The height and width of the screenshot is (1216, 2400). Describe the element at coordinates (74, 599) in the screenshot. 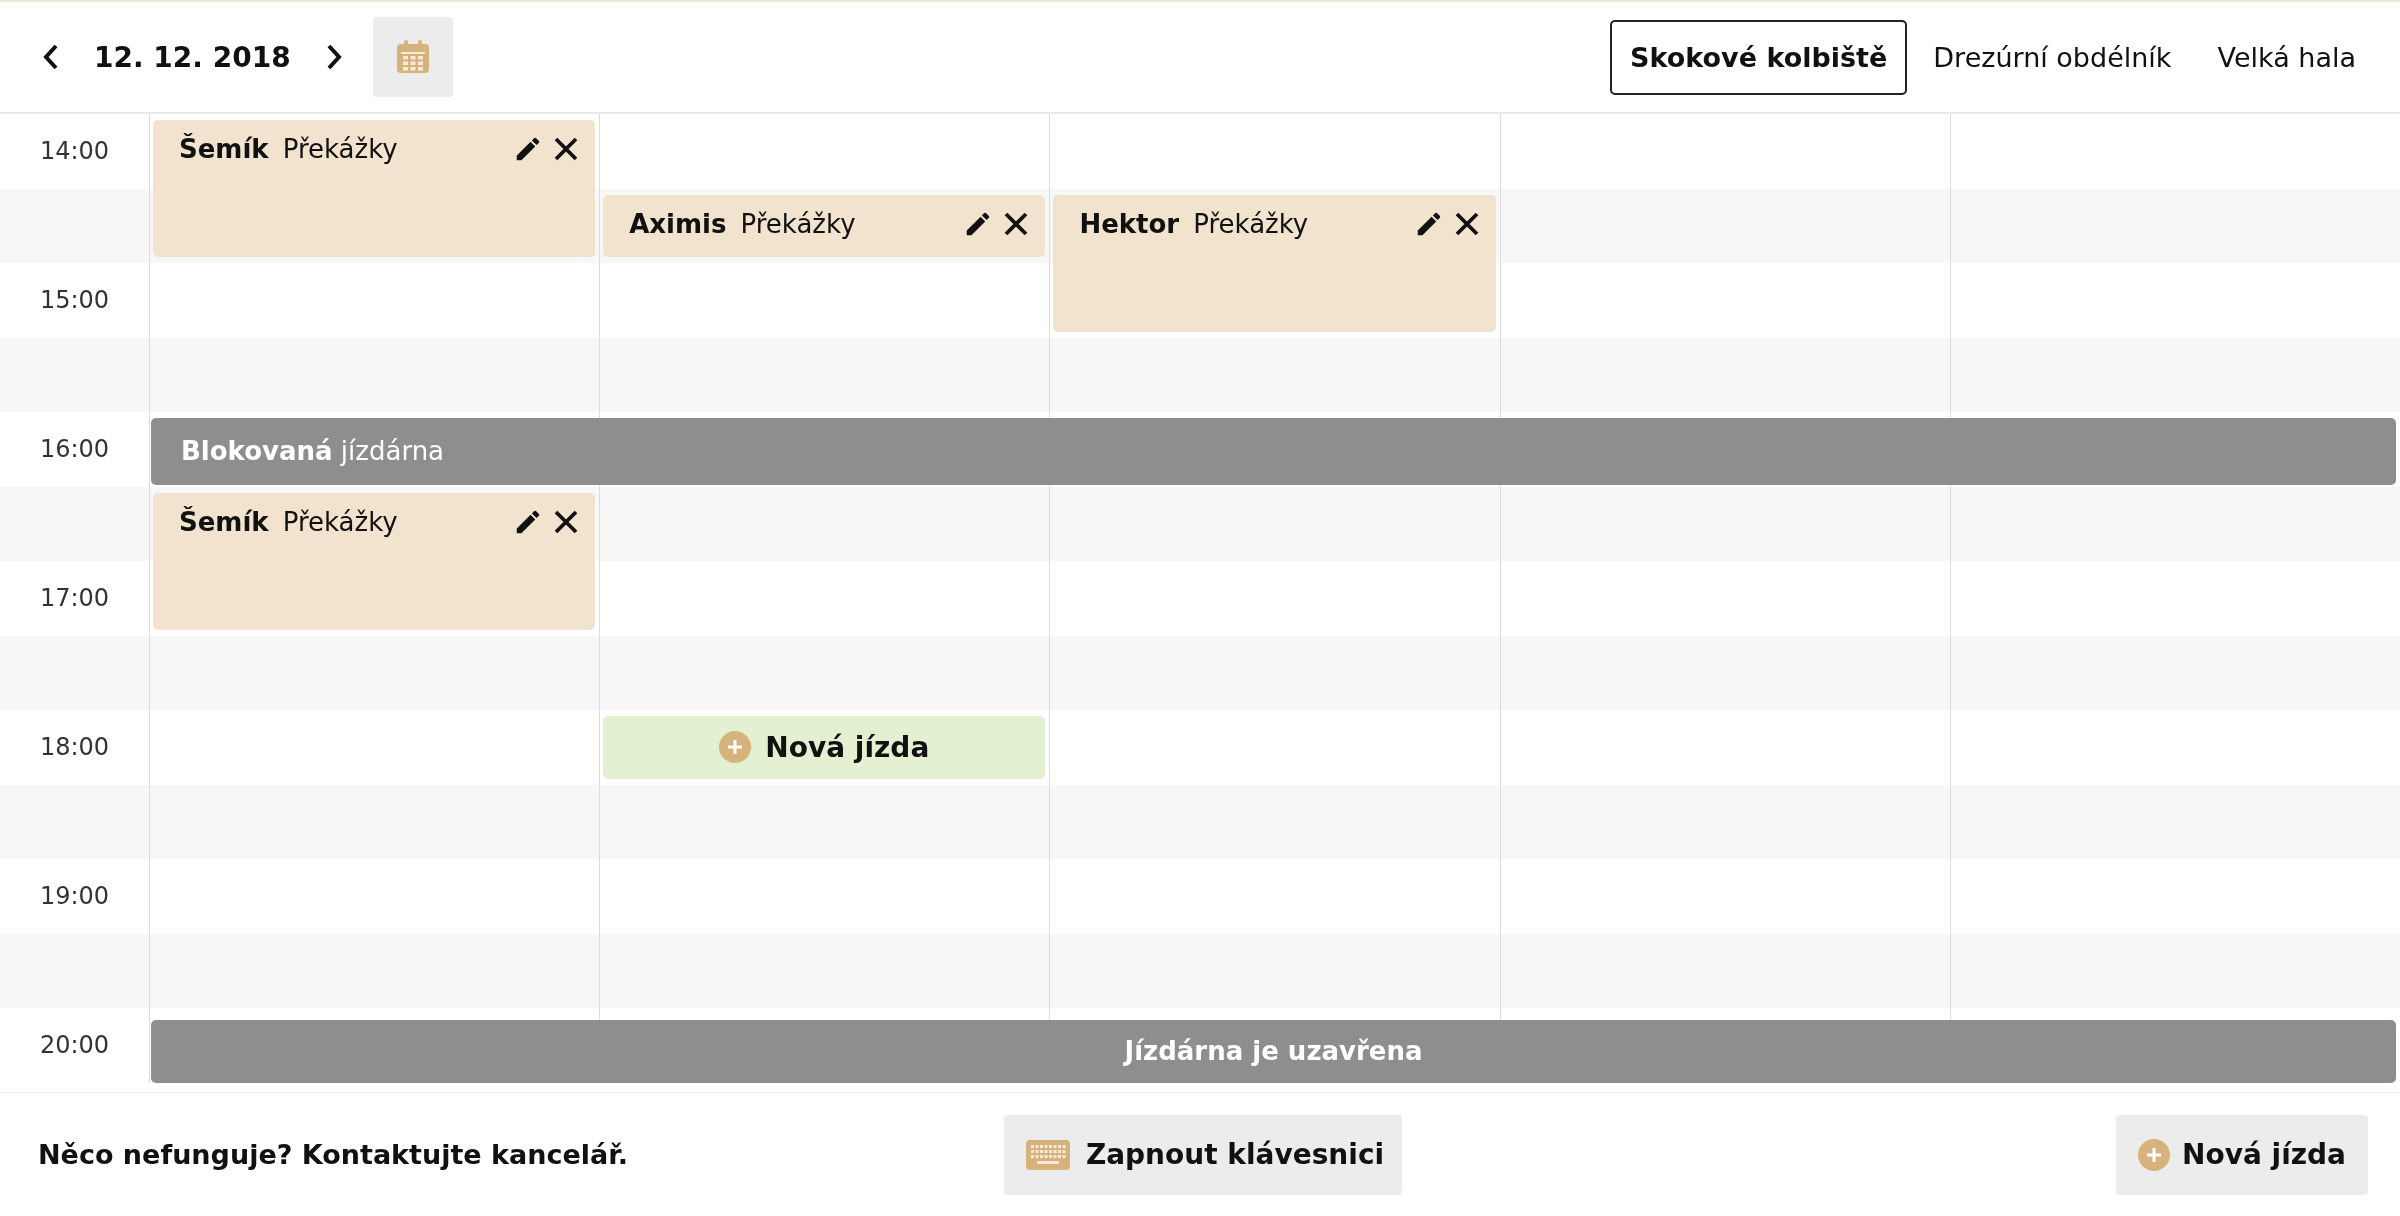

I see `time-label: 17:00` at that location.